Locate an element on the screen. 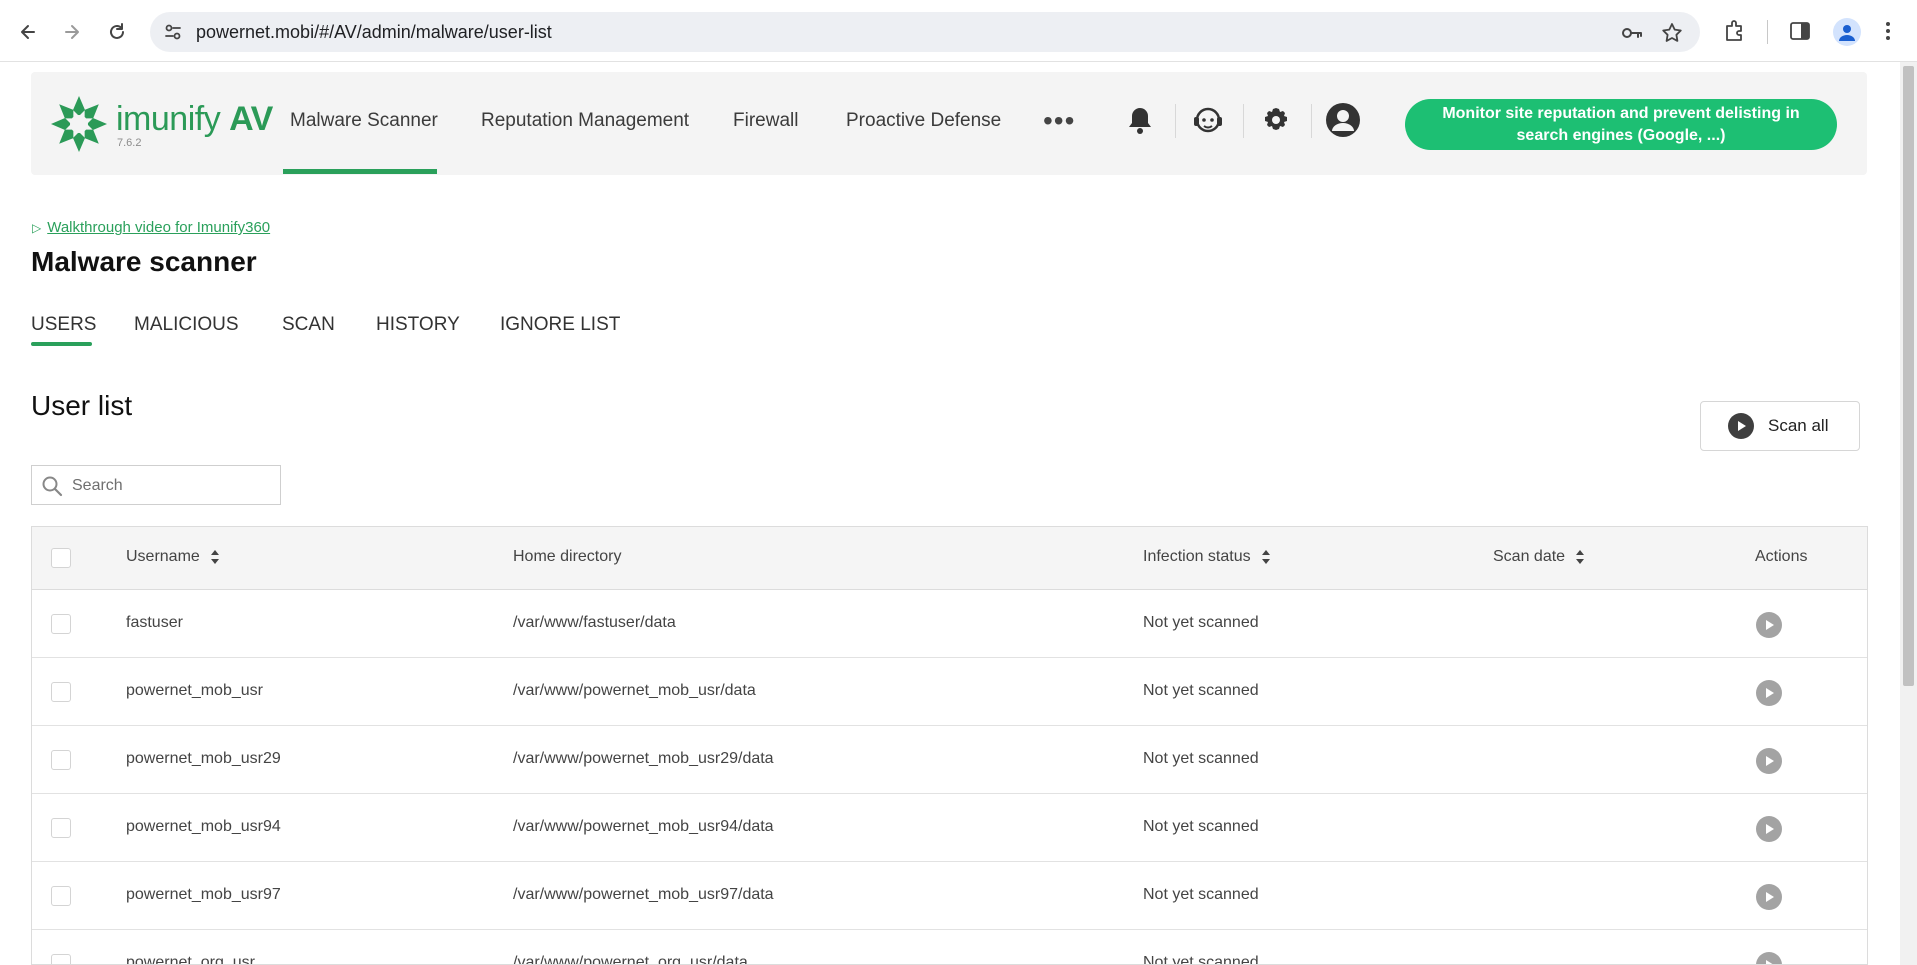 This screenshot has height=965, width=1917. cell-home-directory: /var/www/powernet_mob_usr94/data is located at coordinates (643, 826).